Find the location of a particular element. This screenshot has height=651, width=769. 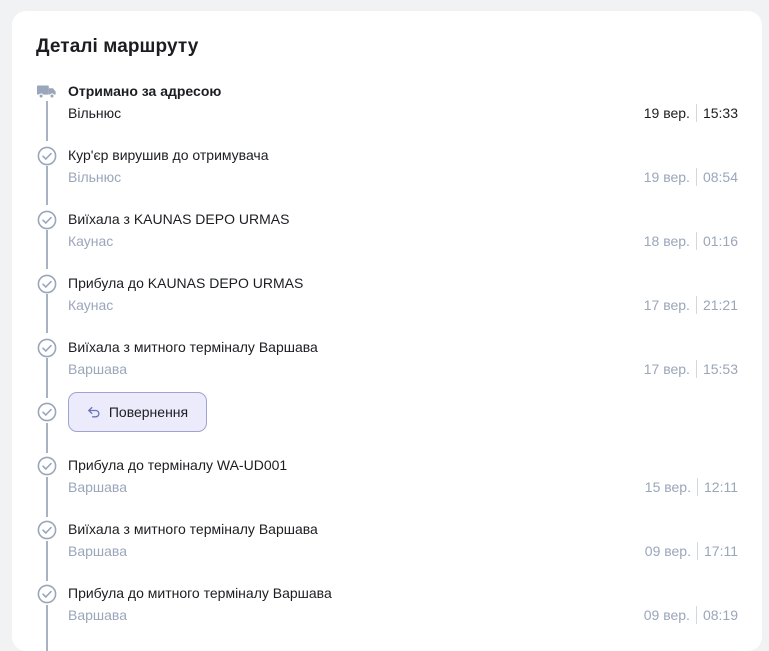

event-datetime: 15 вер. 12:11 is located at coordinates (691, 487).